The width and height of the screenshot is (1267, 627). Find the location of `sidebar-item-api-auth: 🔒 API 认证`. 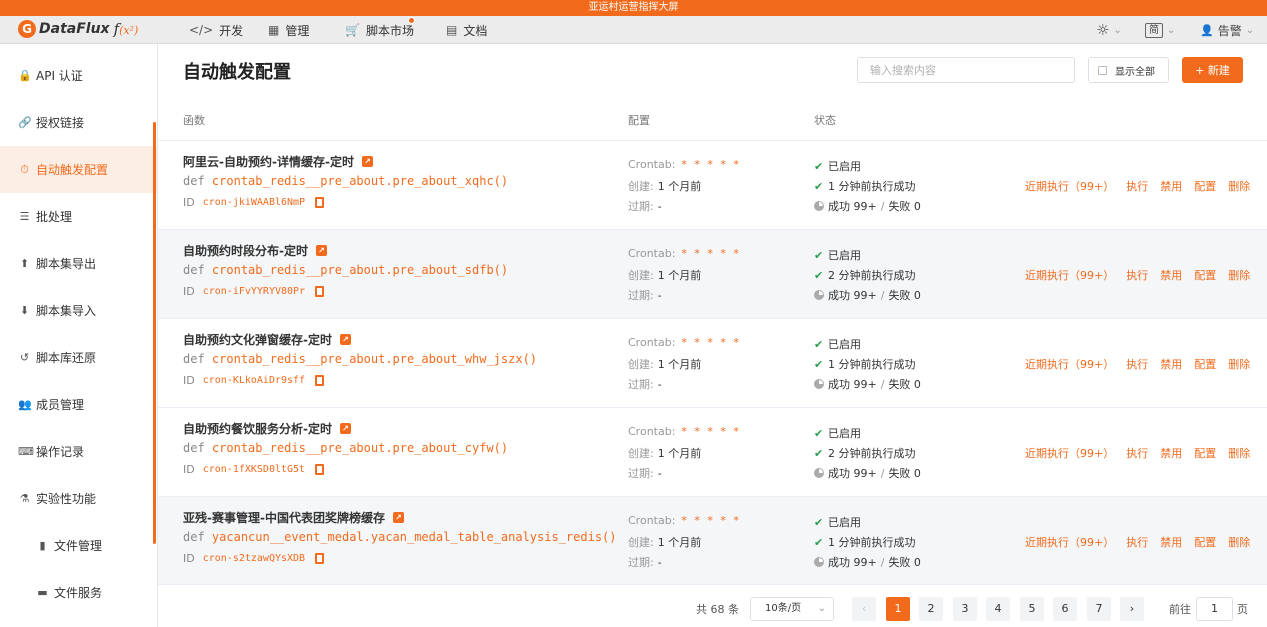

sidebar-item-api-auth: 🔒 API 认证 is located at coordinates (78, 75).